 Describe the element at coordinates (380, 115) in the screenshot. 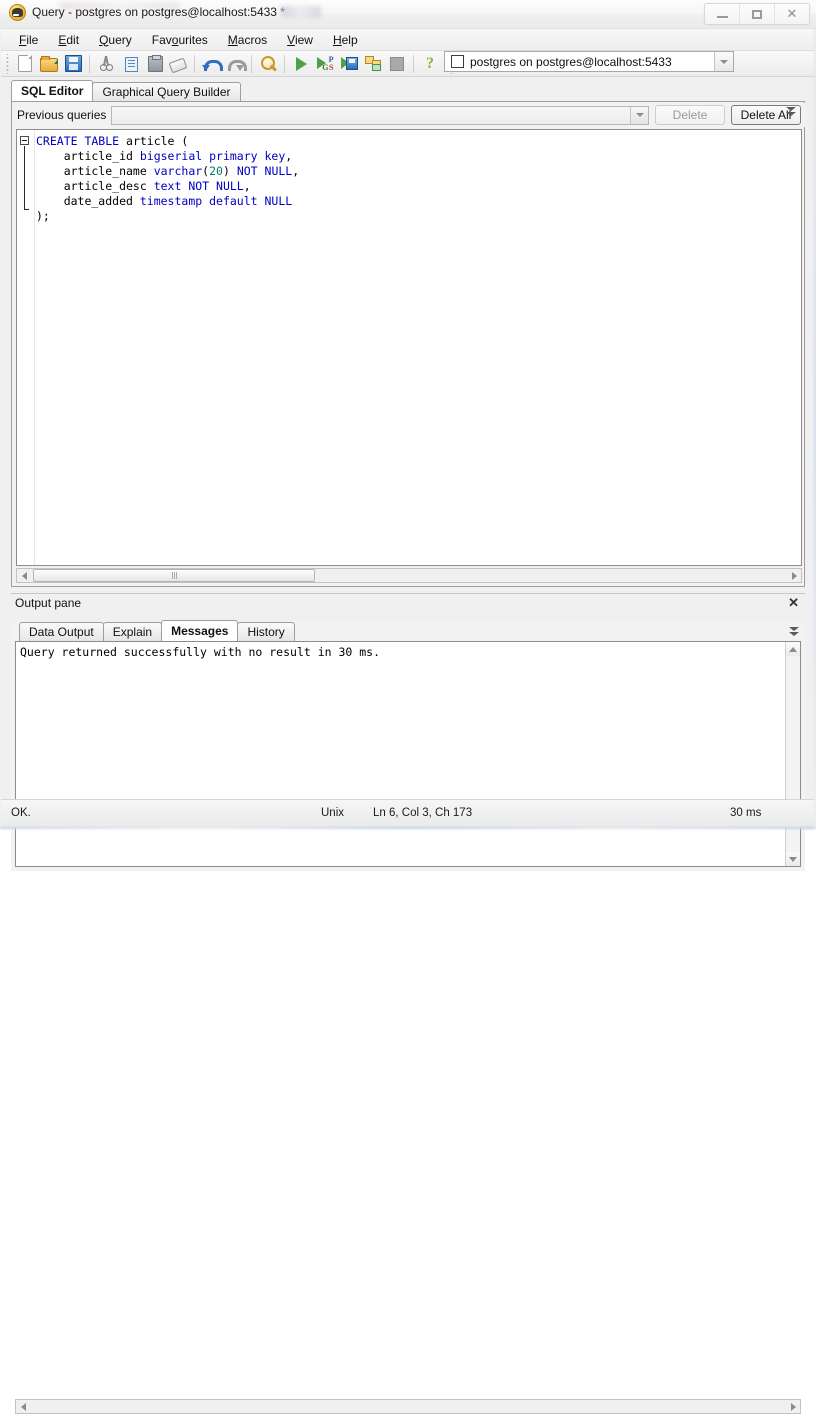

I see `previous-queries-combo` at that location.